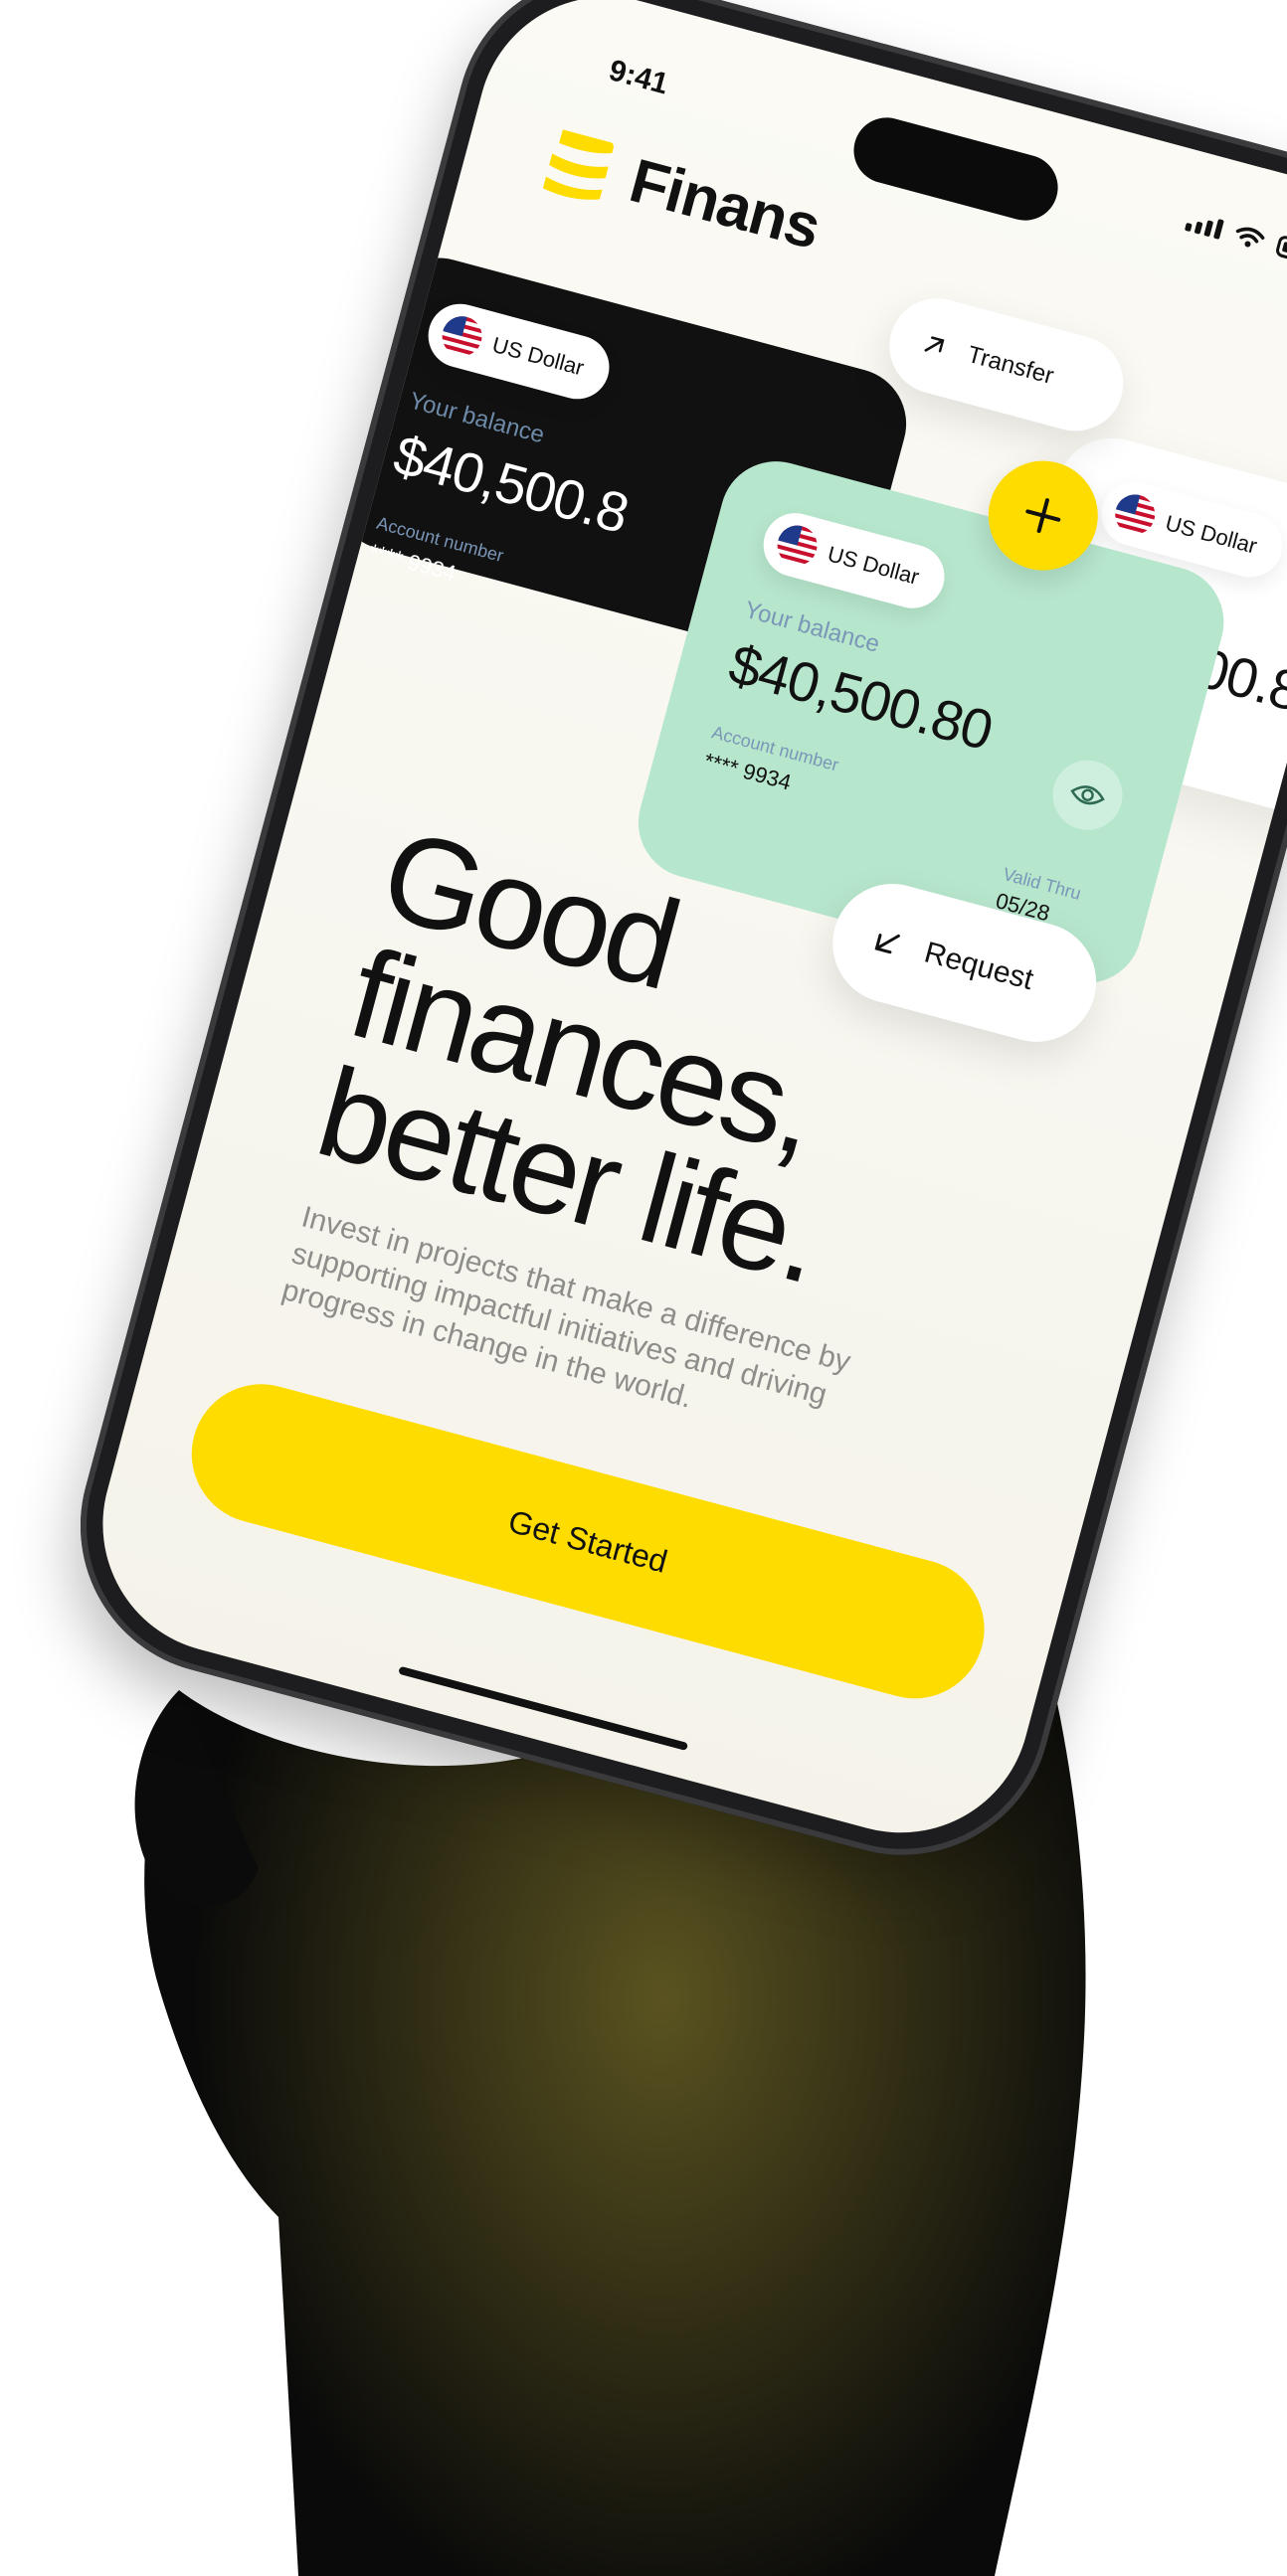 Image resolution: width=1287 pixels, height=2576 pixels. What do you see at coordinates (543, 1708) in the screenshot?
I see `home-indicator` at bounding box center [543, 1708].